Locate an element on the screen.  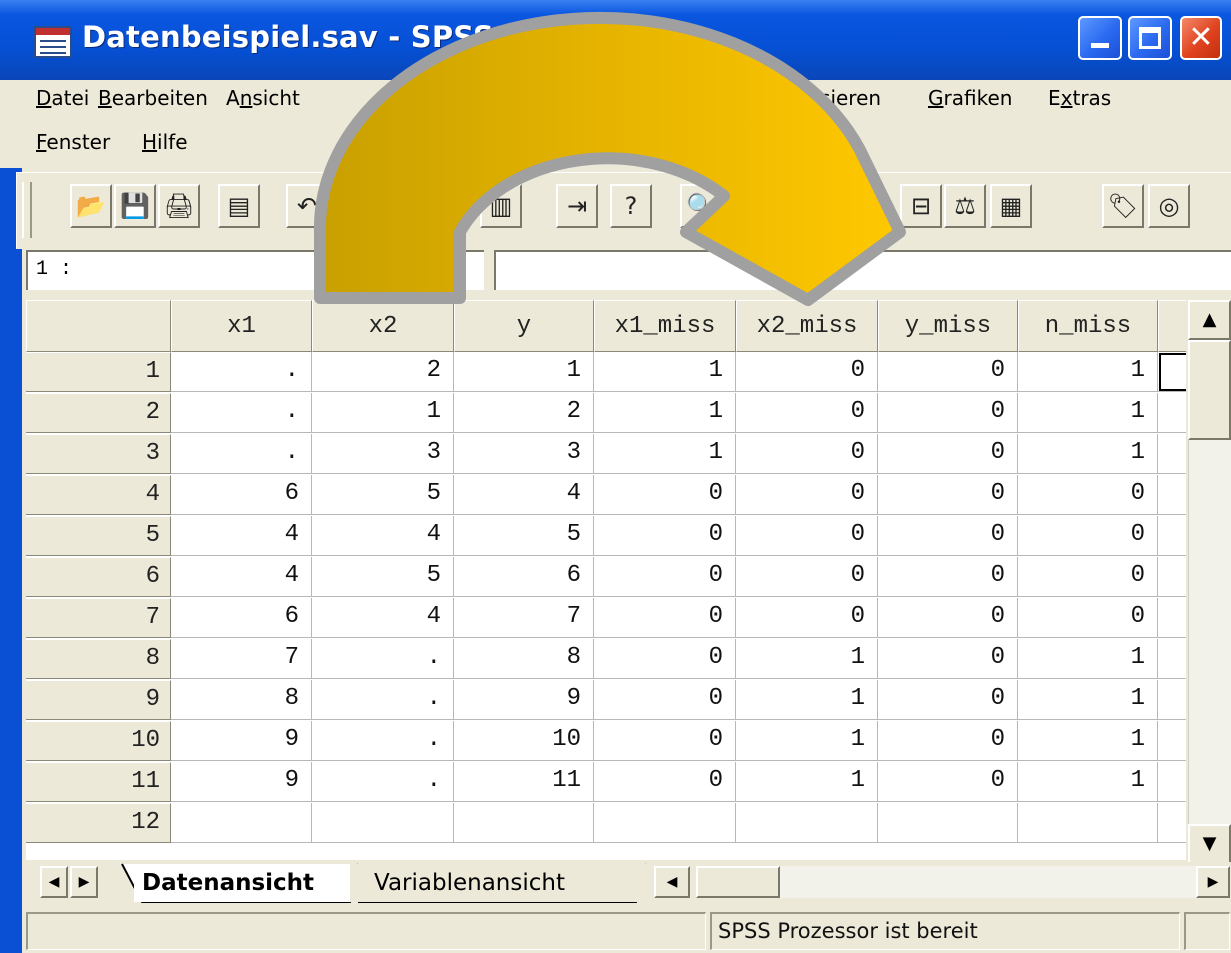
scroll-down-button: ▼ is located at coordinates (1209, 844).